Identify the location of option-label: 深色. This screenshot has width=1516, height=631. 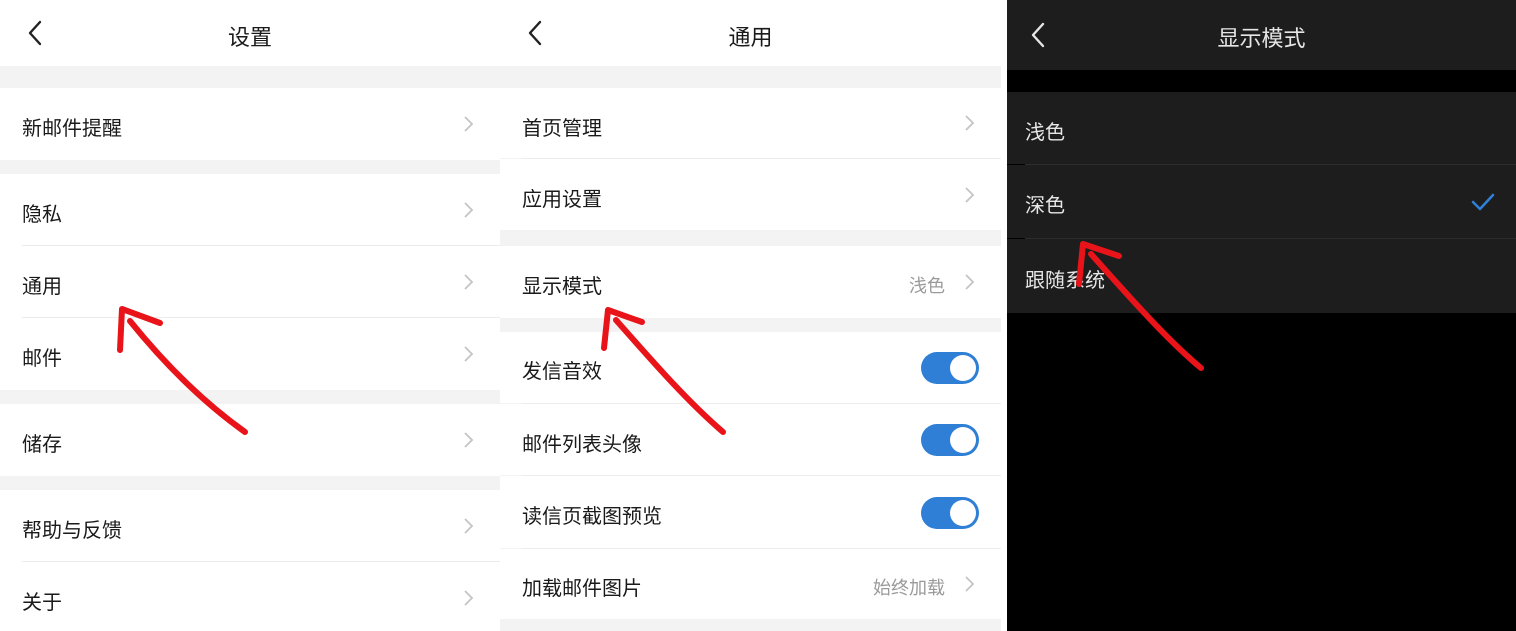
(1045, 205).